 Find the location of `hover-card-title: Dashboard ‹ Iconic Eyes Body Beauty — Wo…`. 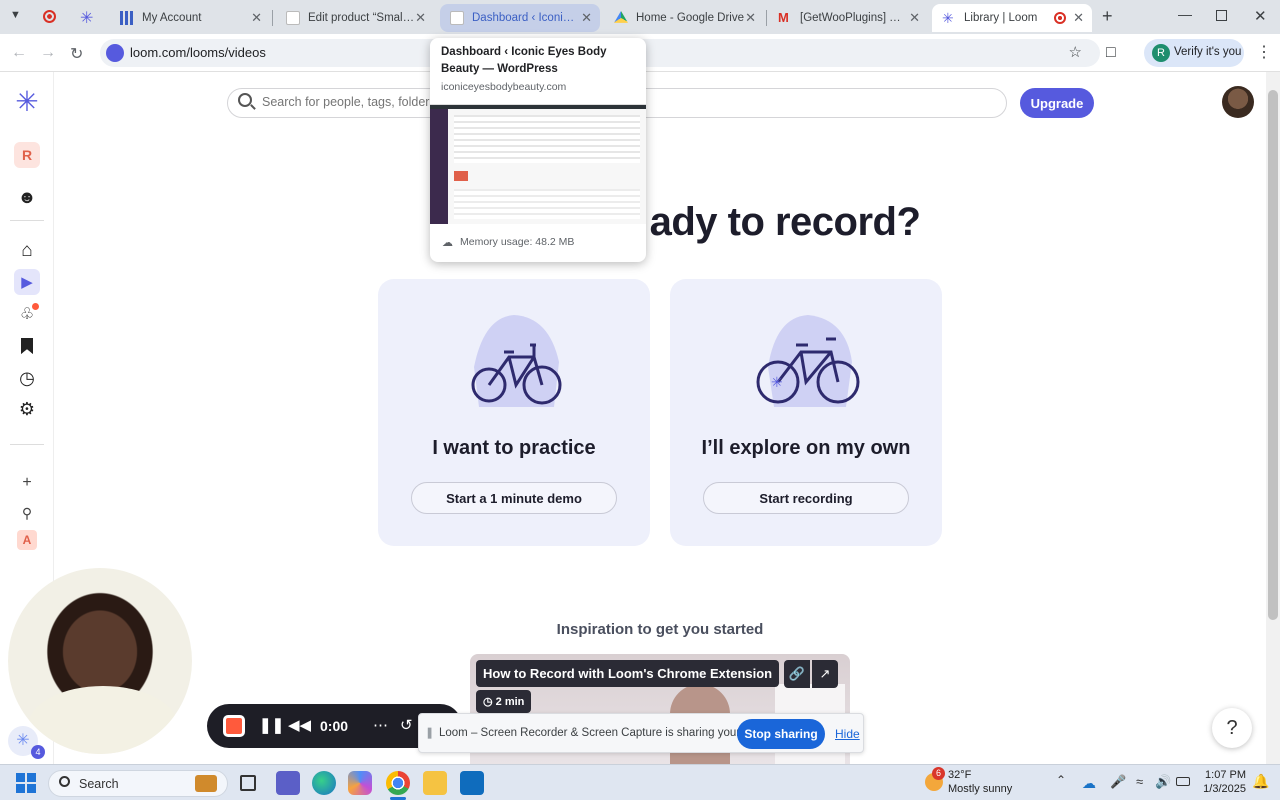

hover-card-title: Dashboard ‹ Iconic Eyes Body Beauty — Wo… is located at coordinates (524, 60).